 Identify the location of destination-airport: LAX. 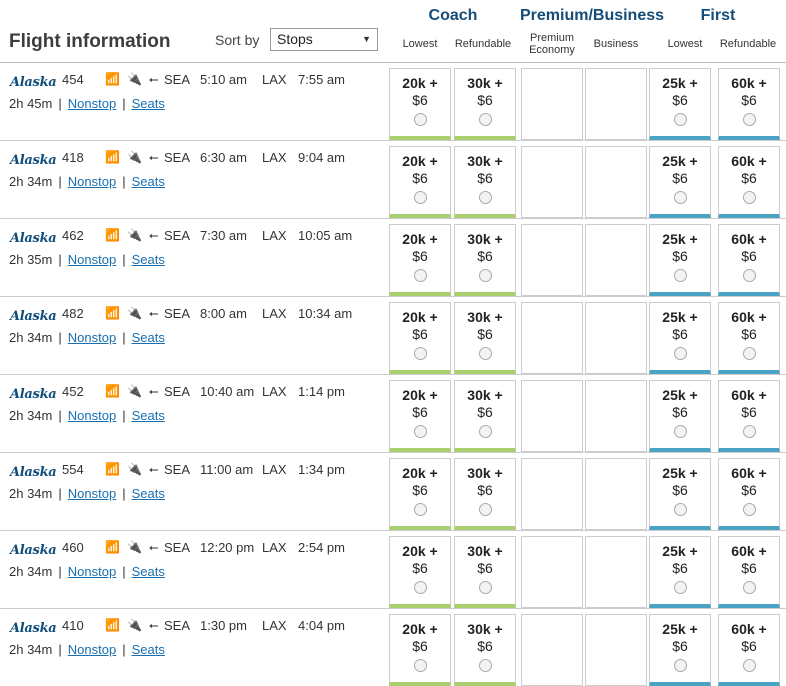
(274, 391).